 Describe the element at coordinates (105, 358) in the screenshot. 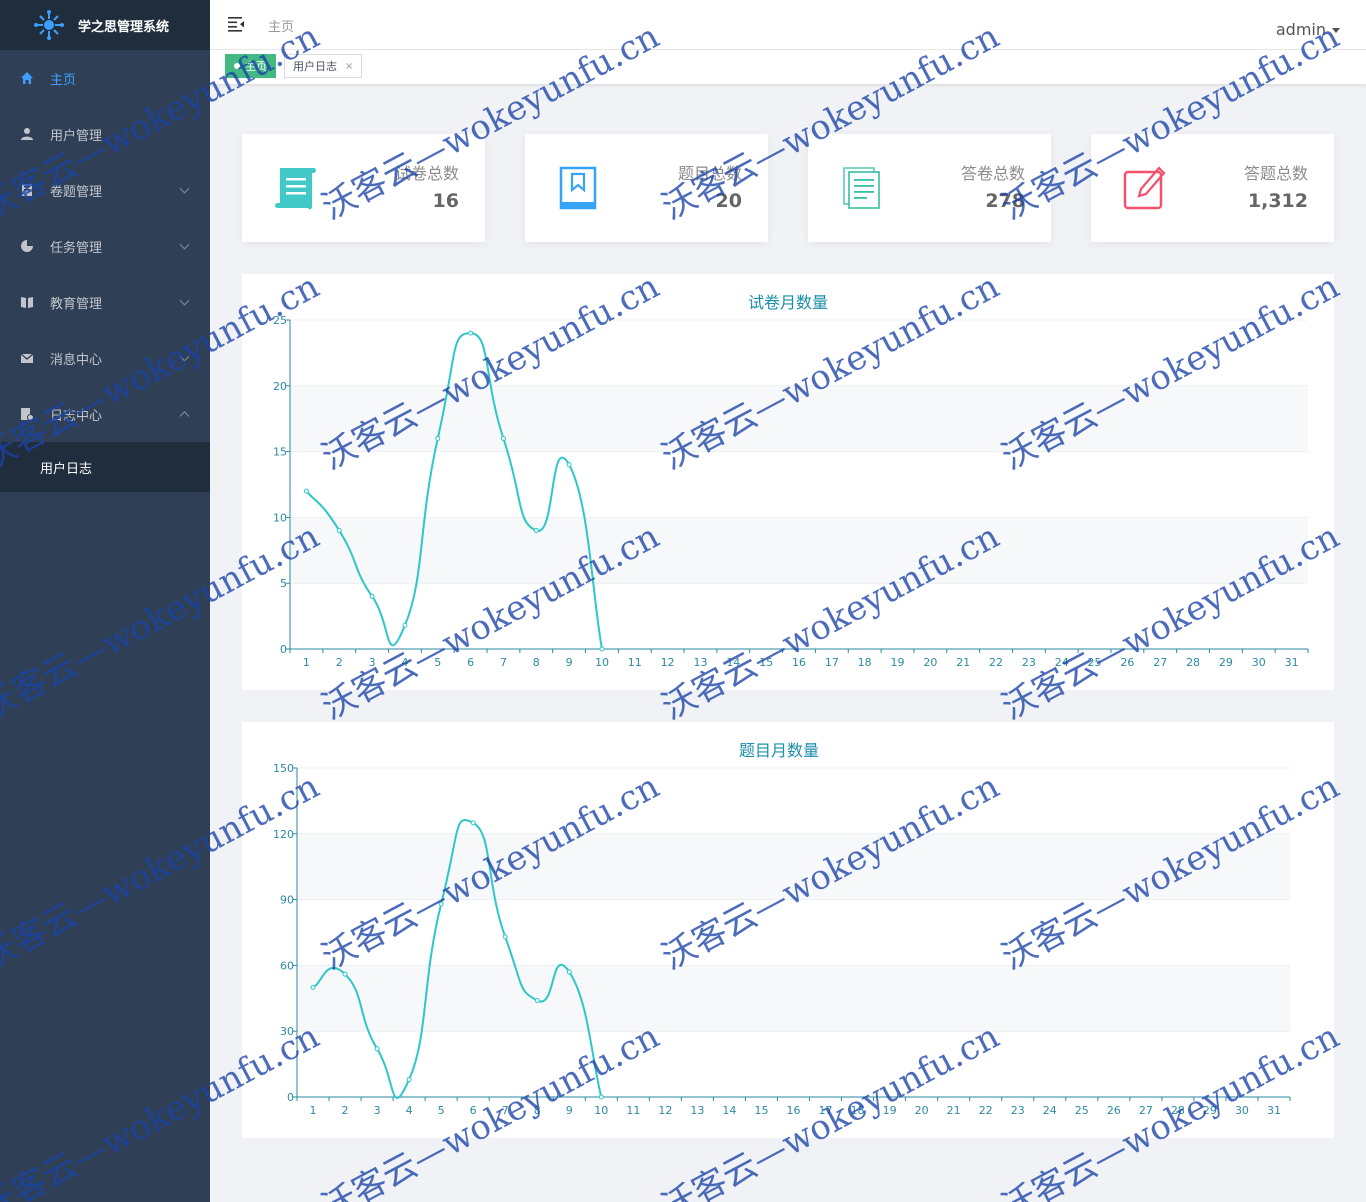

I see `sidebar-item-messages: 消息中心` at that location.